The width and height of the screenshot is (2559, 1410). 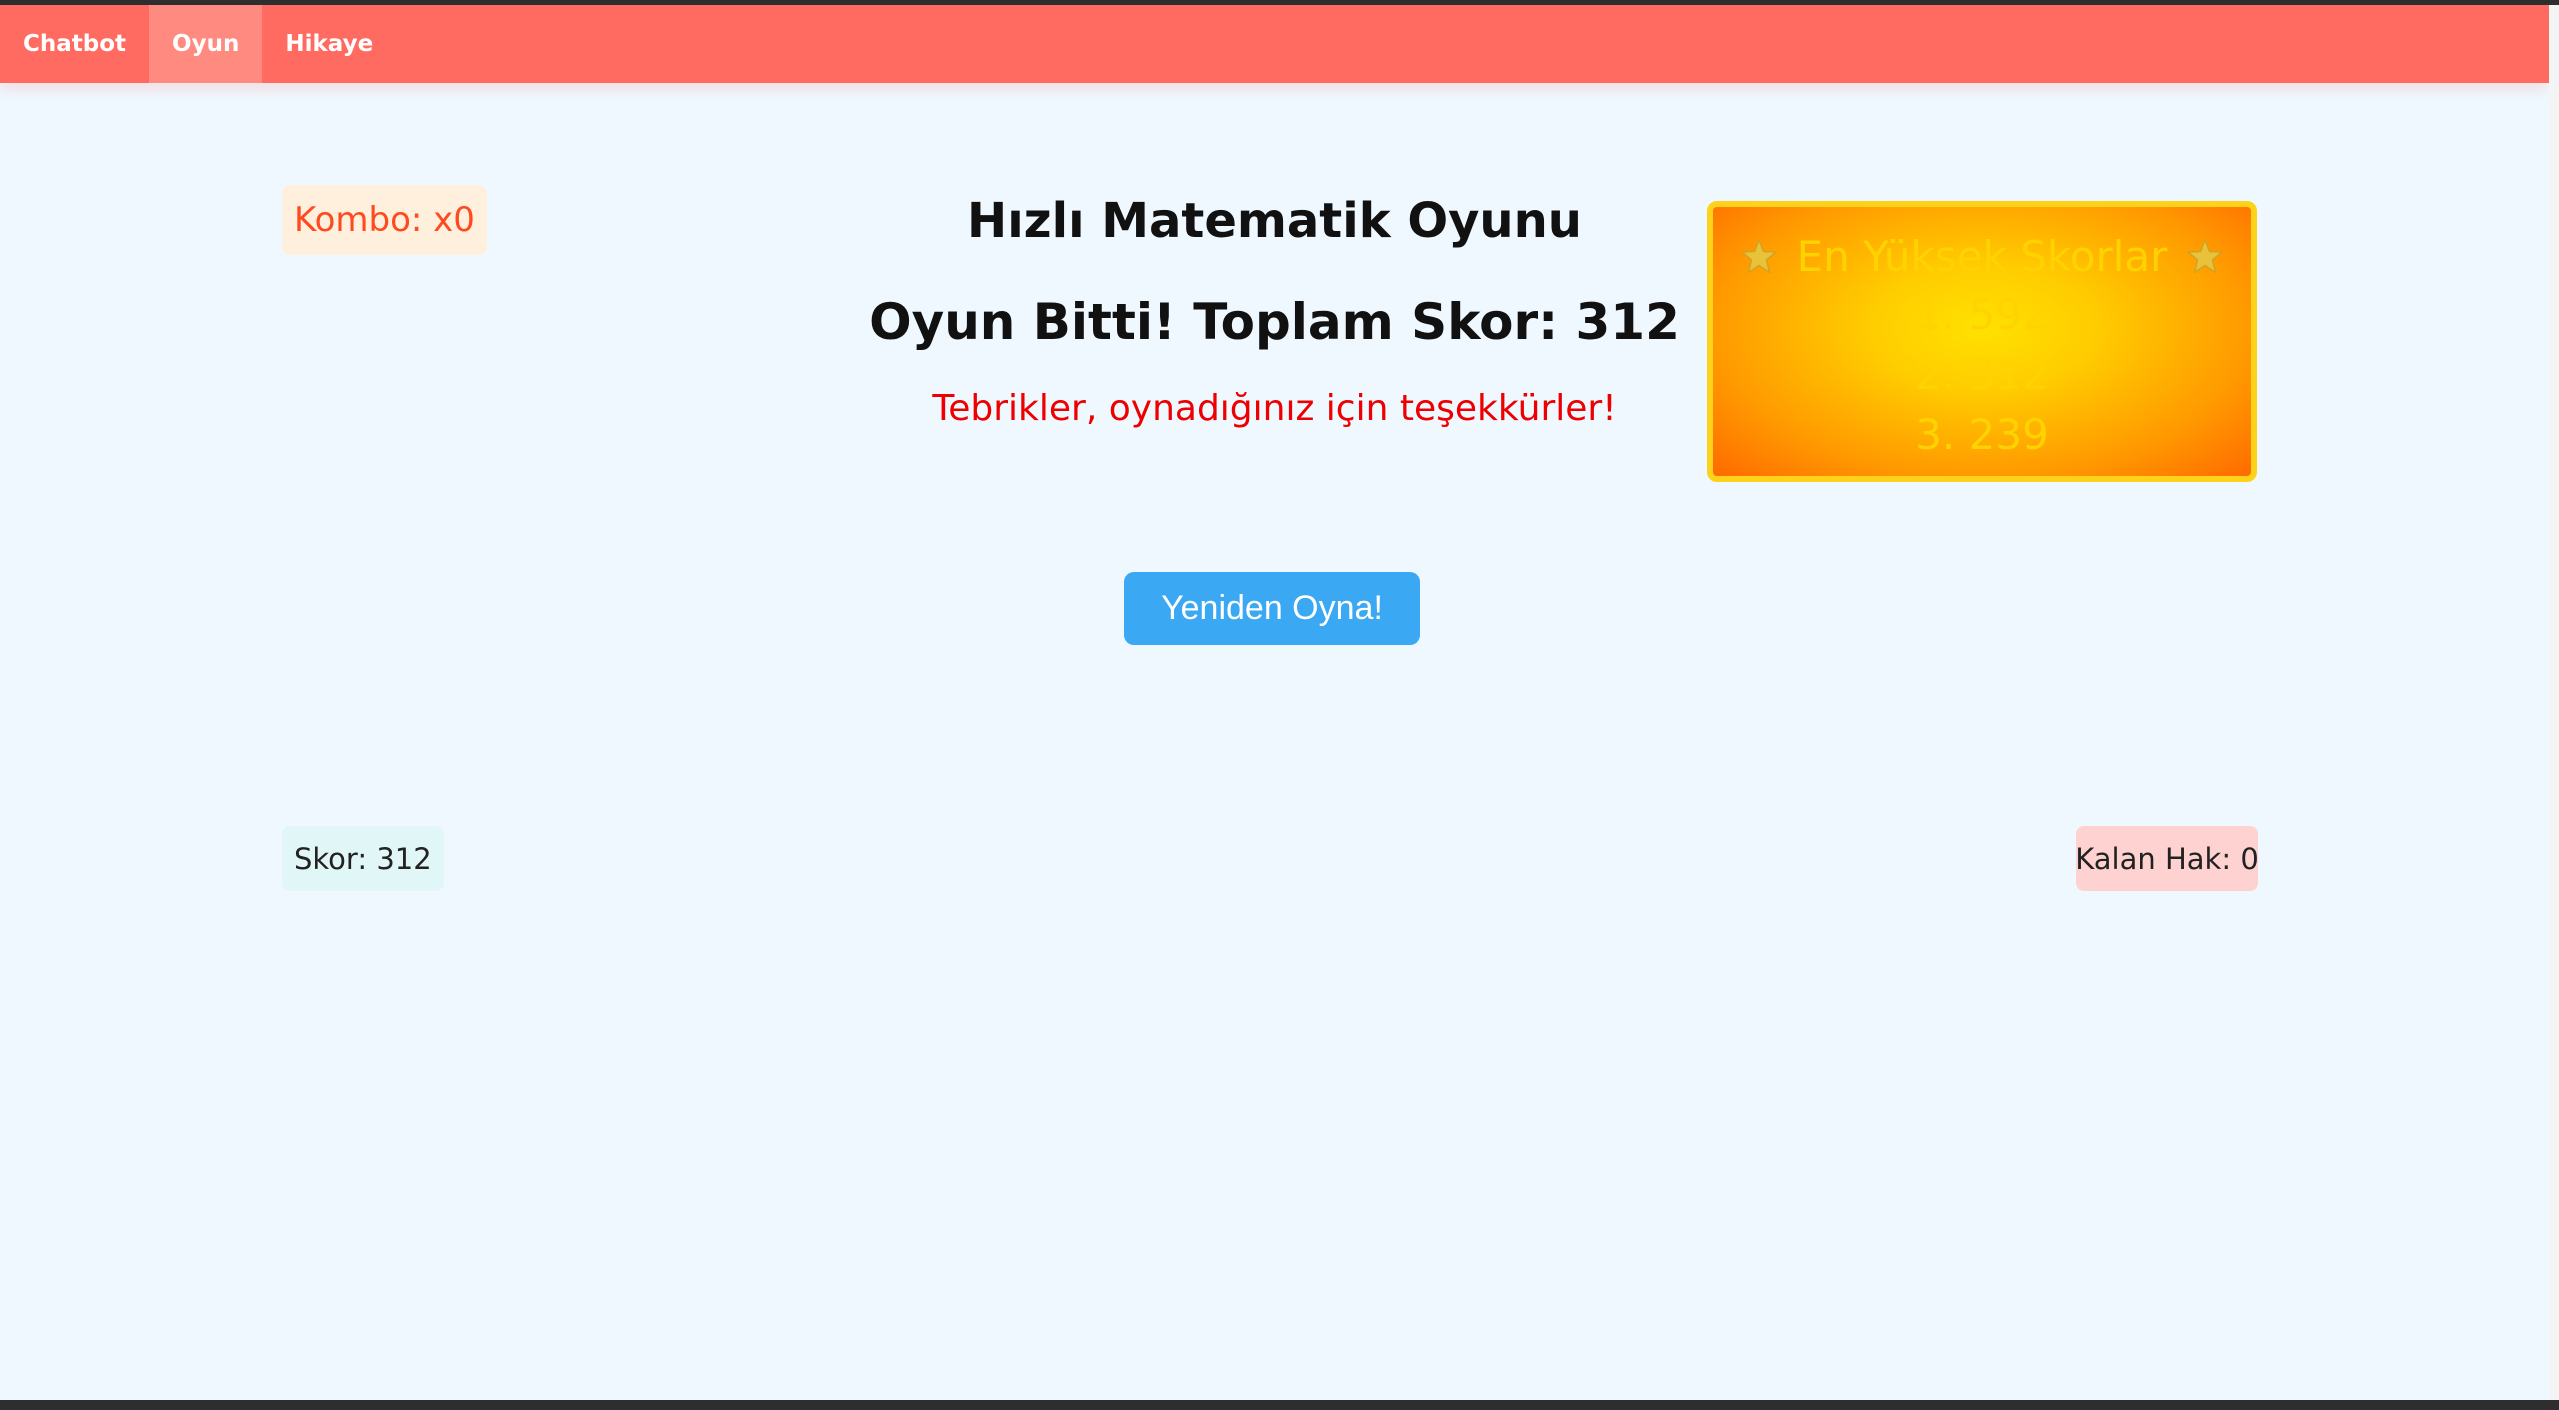 I want to click on nav-item-label: Chatbot, so click(x=75, y=44).